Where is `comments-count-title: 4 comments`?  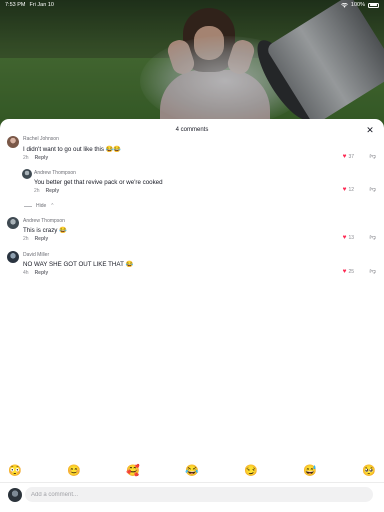 comments-count-title: 4 comments is located at coordinates (192, 130).